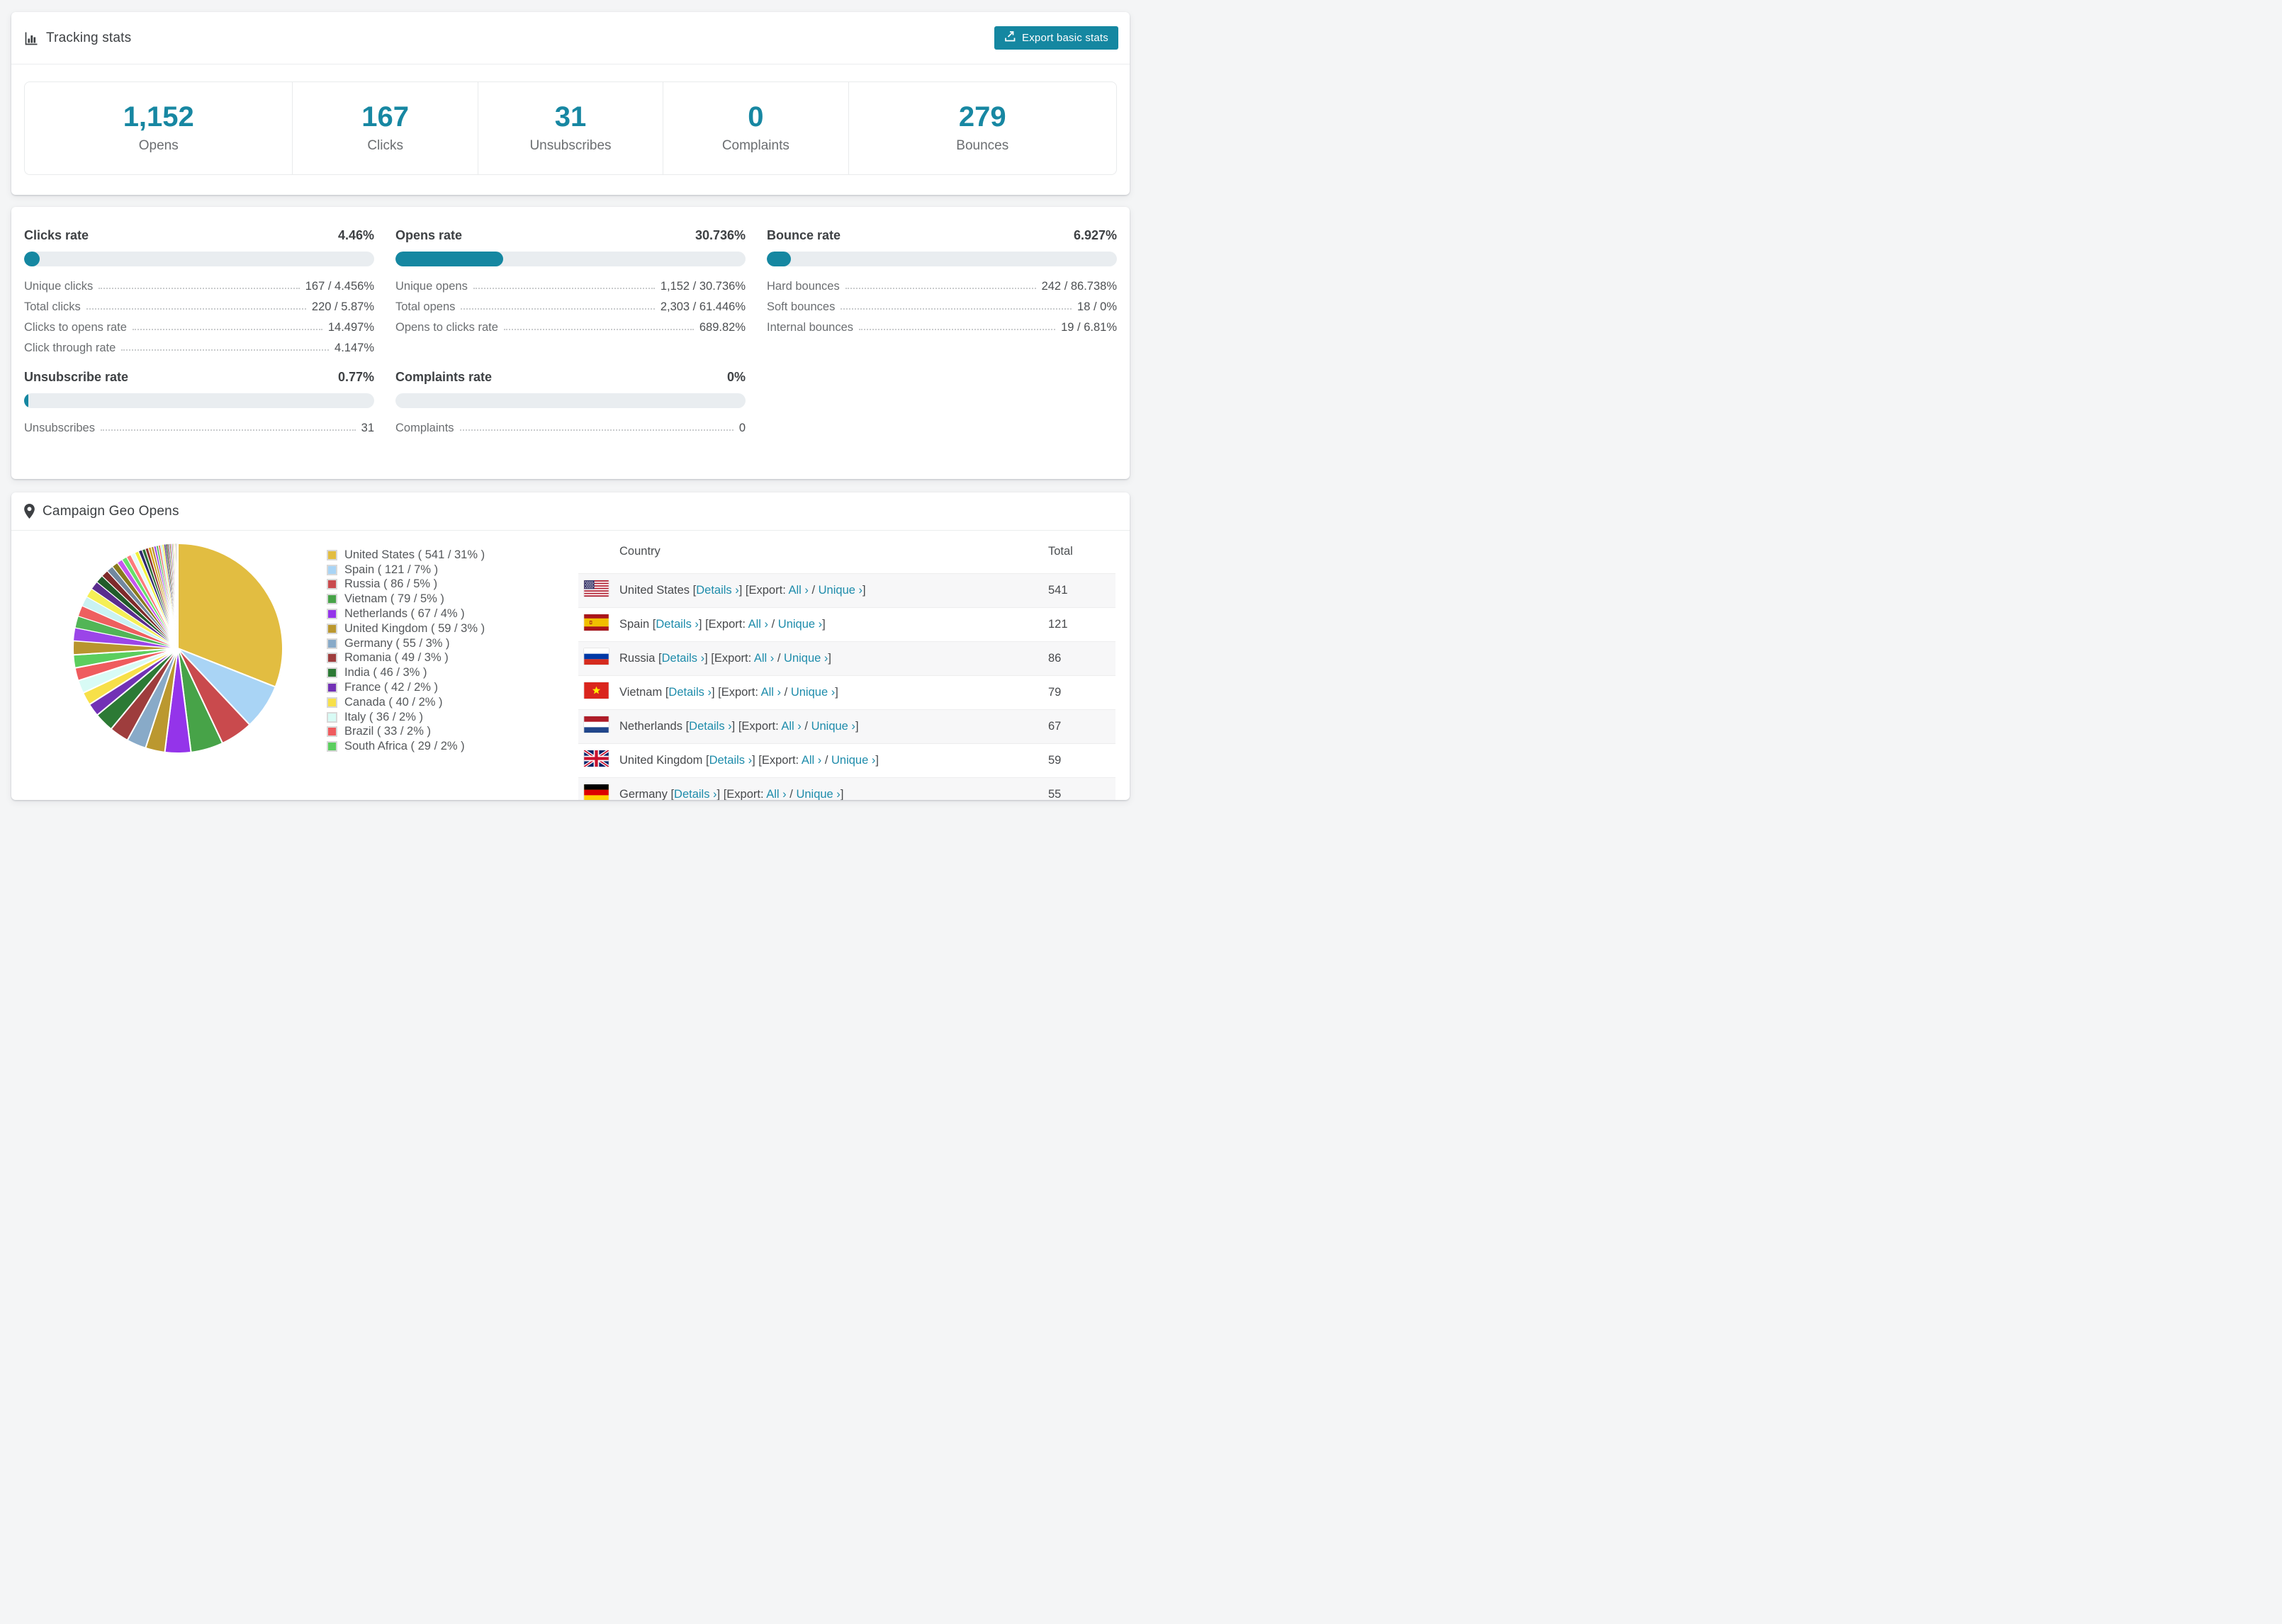 This screenshot has width=2282, height=1624. Describe the element at coordinates (429, 235) in the screenshot. I see `opens-rate-title: Opens rate` at that location.